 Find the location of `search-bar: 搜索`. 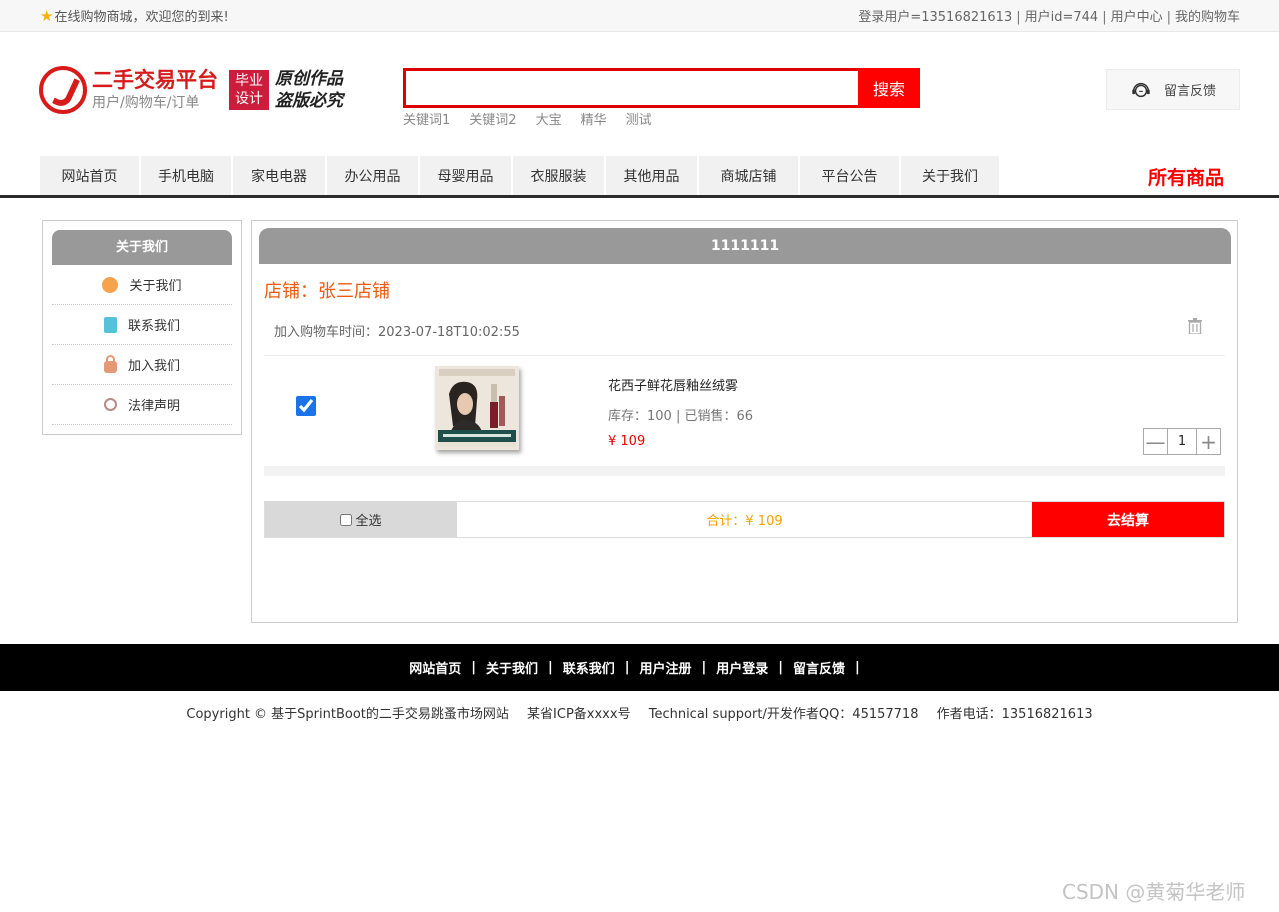

search-bar: 搜索 is located at coordinates (661, 88).